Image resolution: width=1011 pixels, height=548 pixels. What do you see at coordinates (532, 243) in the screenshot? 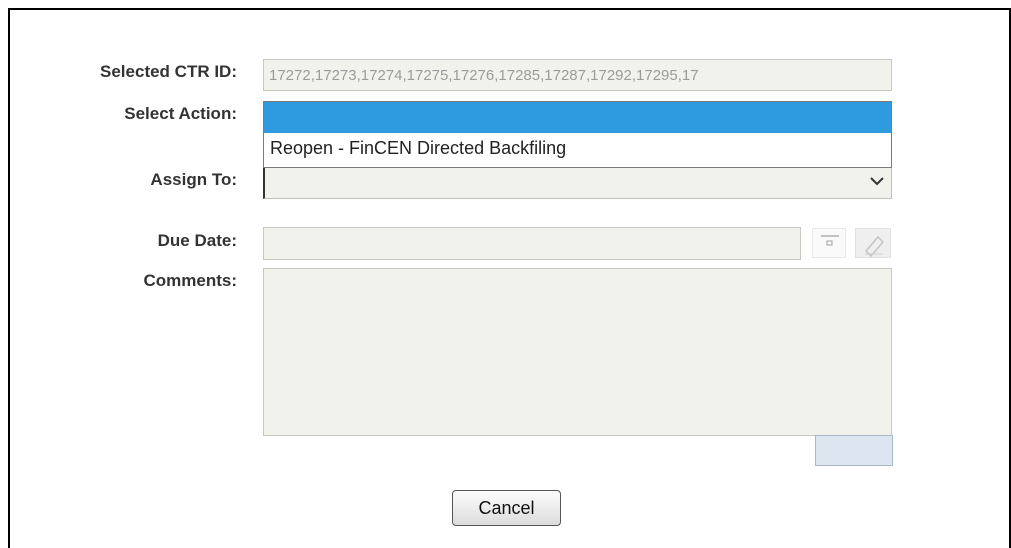
I see `due-date-input` at bounding box center [532, 243].